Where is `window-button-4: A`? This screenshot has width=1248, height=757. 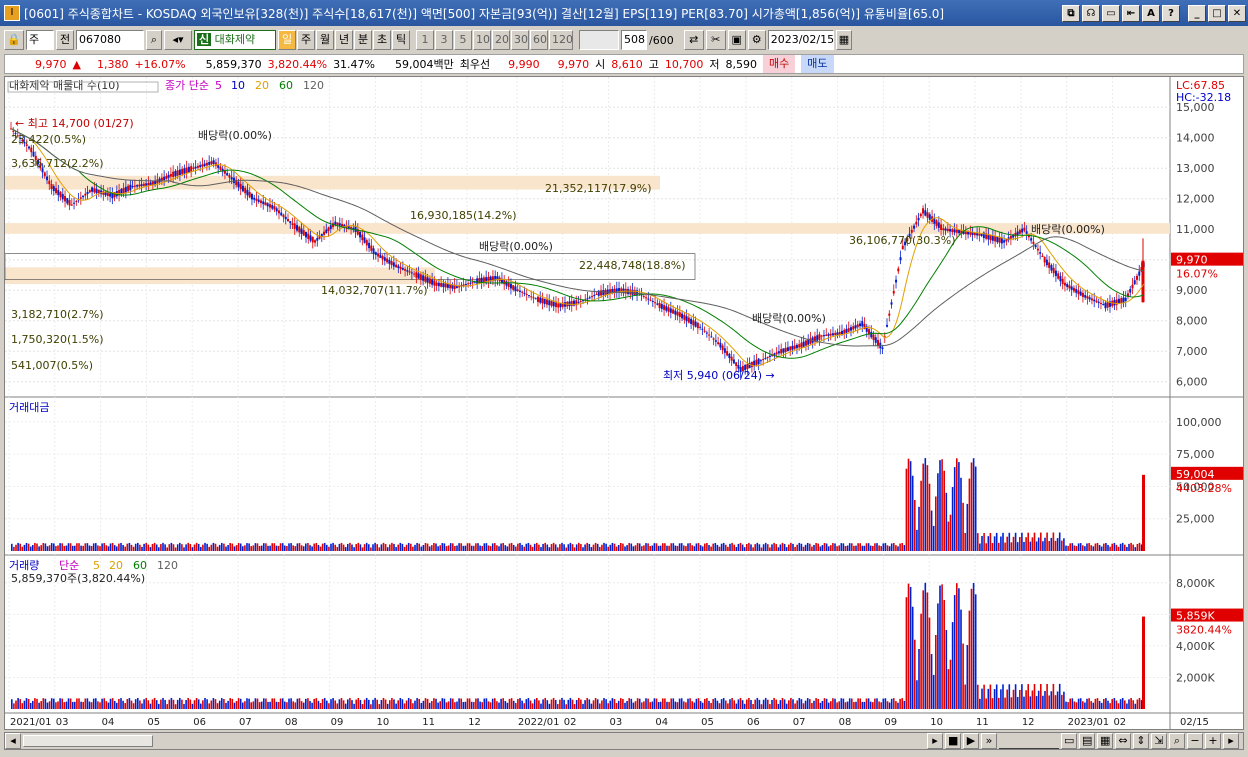 window-button-4: A is located at coordinates (1151, 13).